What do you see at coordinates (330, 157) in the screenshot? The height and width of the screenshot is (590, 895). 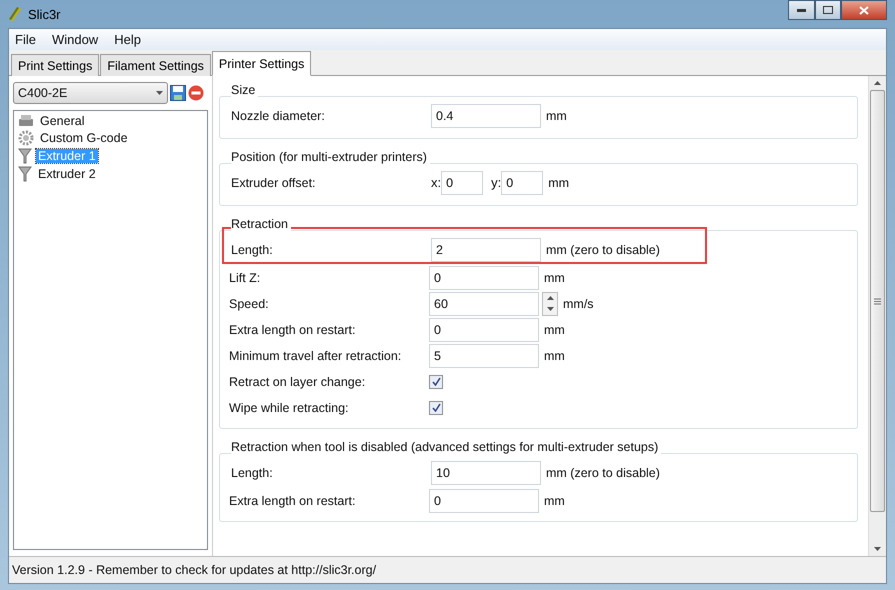 I see `group-title: Position (for multi-extruder printers)` at bounding box center [330, 157].